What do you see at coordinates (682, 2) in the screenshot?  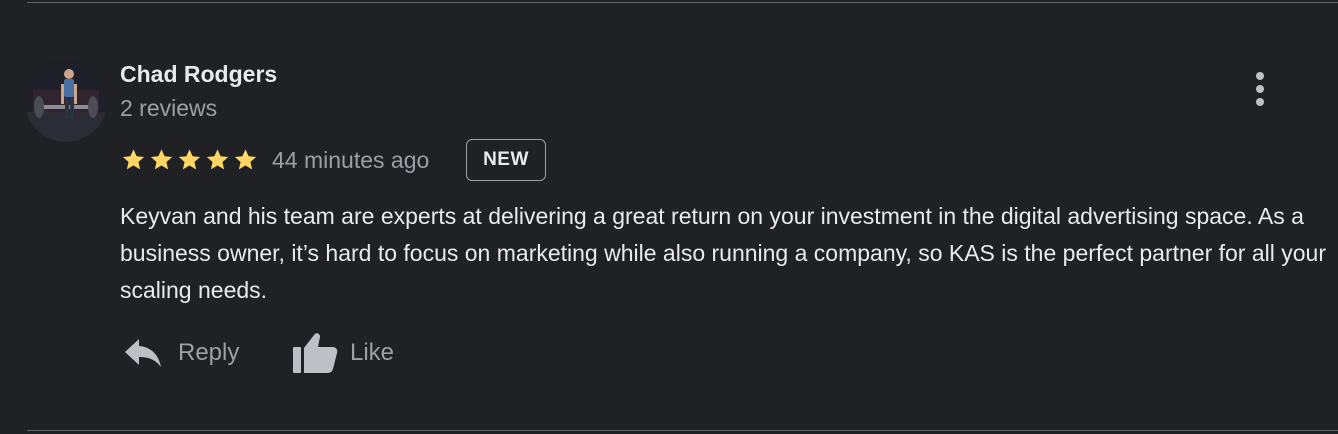 I see `top-divider` at bounding box center [682, 2].